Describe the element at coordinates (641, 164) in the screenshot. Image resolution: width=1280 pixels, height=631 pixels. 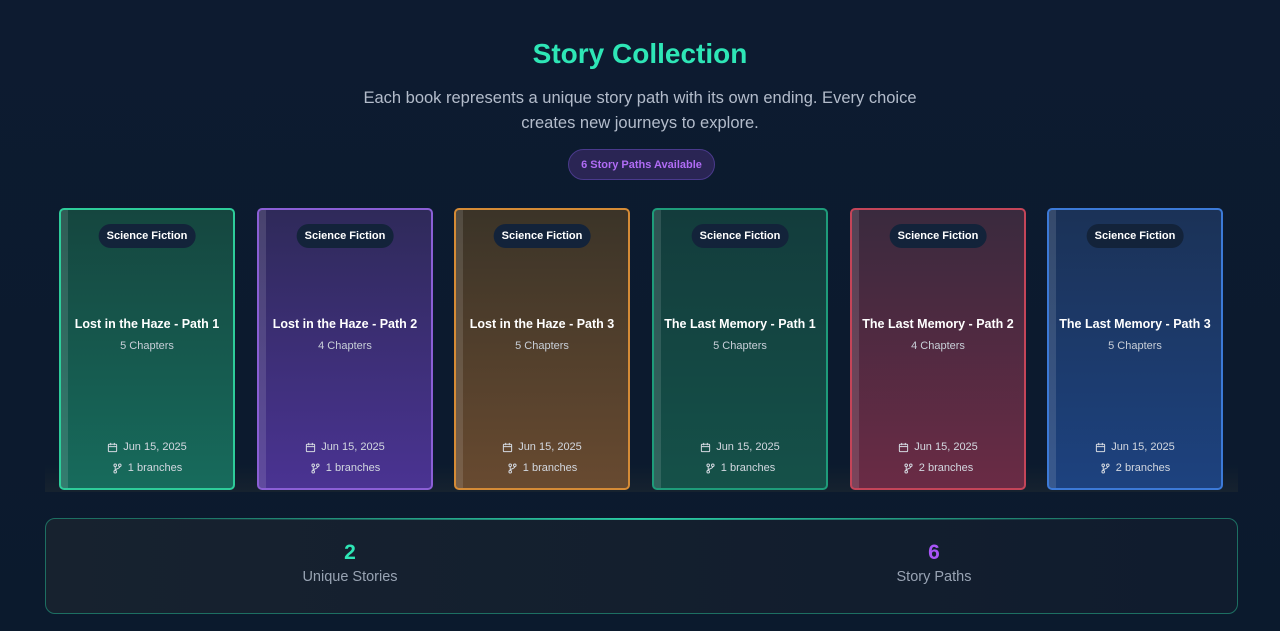
I see `story-paths-badge: 6 Story Paths Available` at that location.